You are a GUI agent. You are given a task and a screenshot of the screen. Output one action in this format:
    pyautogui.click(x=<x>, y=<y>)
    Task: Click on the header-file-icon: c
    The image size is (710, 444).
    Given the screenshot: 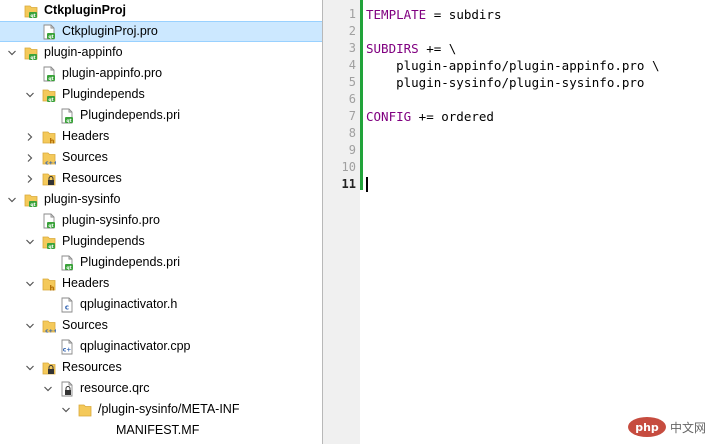 What is the action you would take?
    pyautogui.click(x=67, y=305)
    